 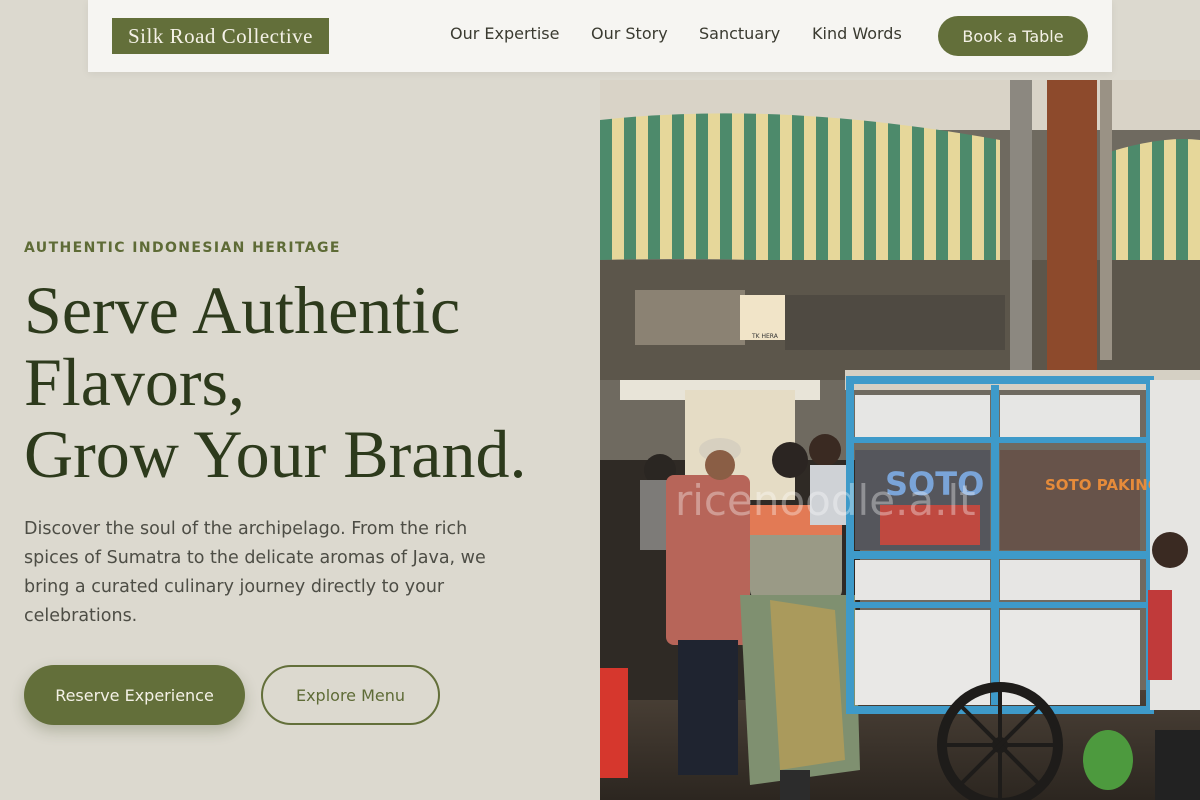 What do you see at coordinates (825, 500) in the screenshot?
I see `image-watermark: ricenoodle.a.lt` at bounding box center [825, 500].